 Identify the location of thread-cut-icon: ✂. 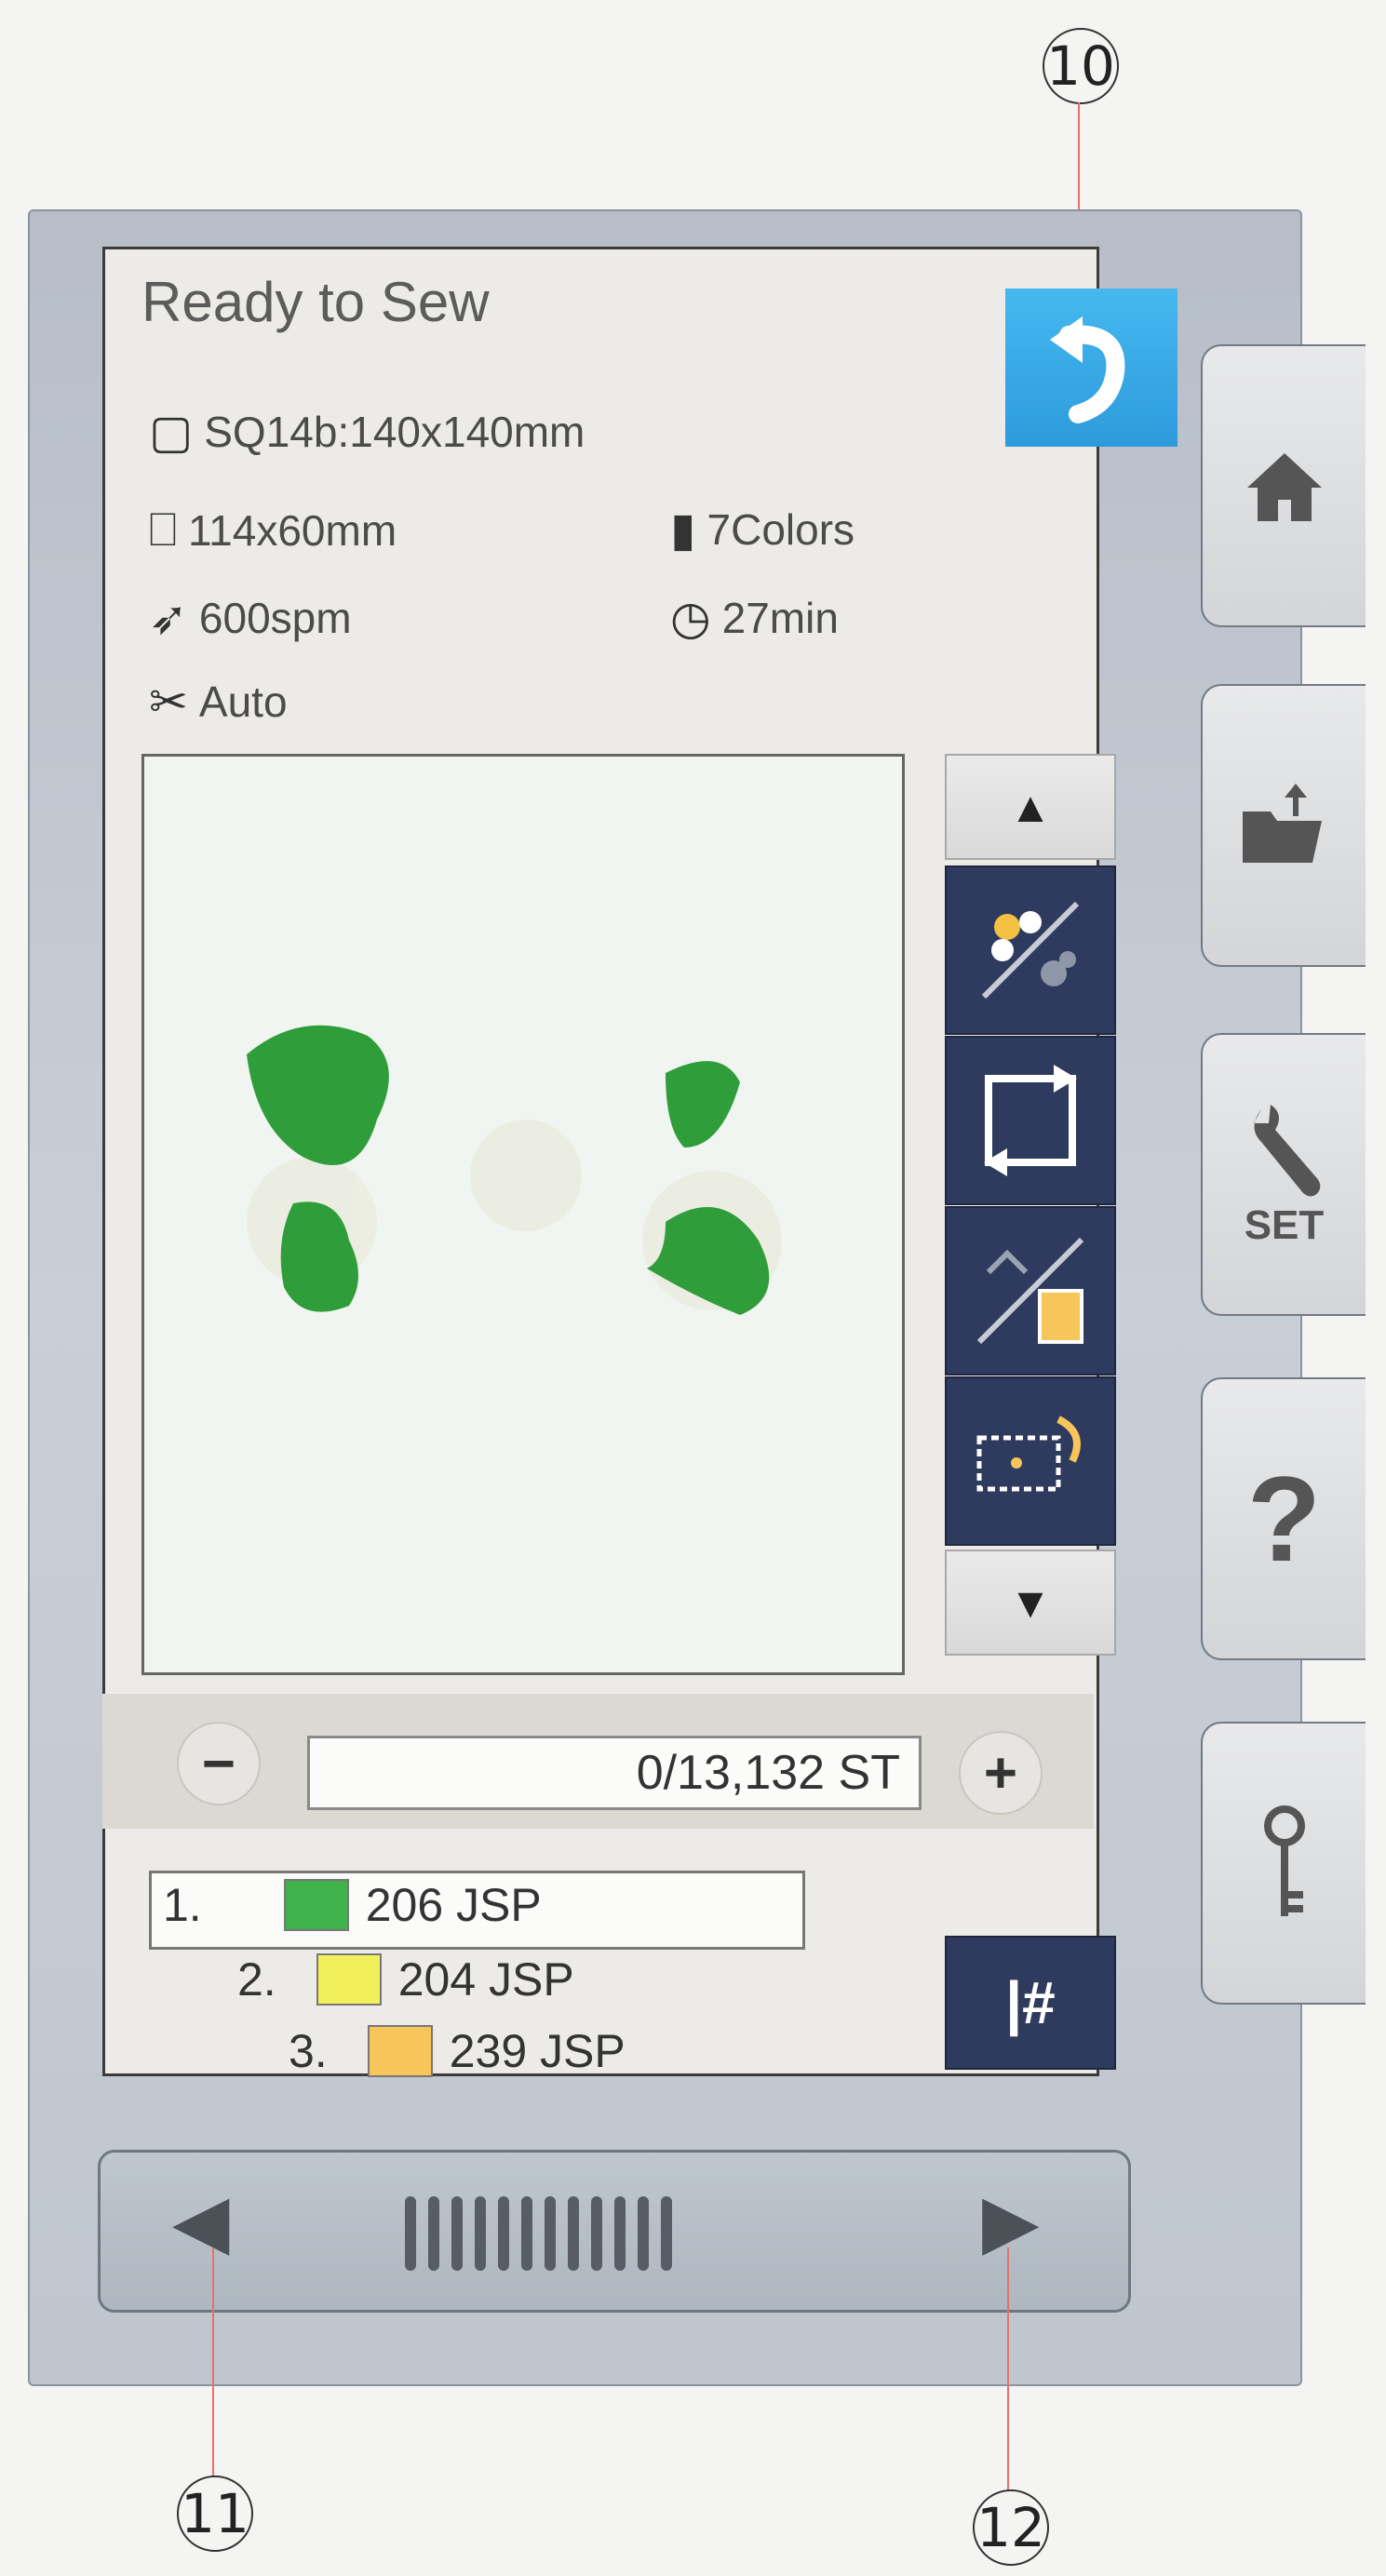
(168, 702).